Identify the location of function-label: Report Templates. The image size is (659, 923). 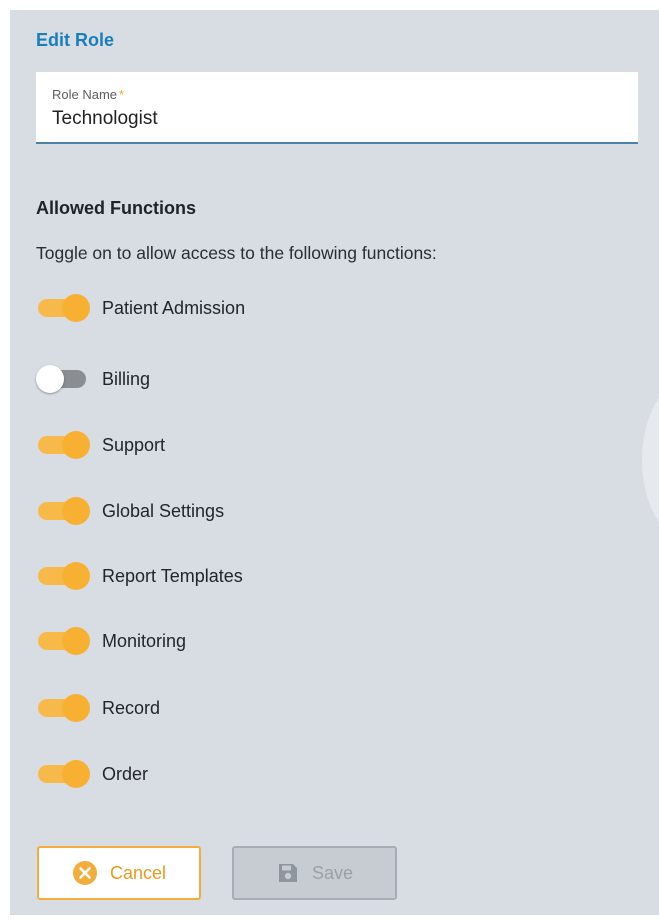
(172, 575).